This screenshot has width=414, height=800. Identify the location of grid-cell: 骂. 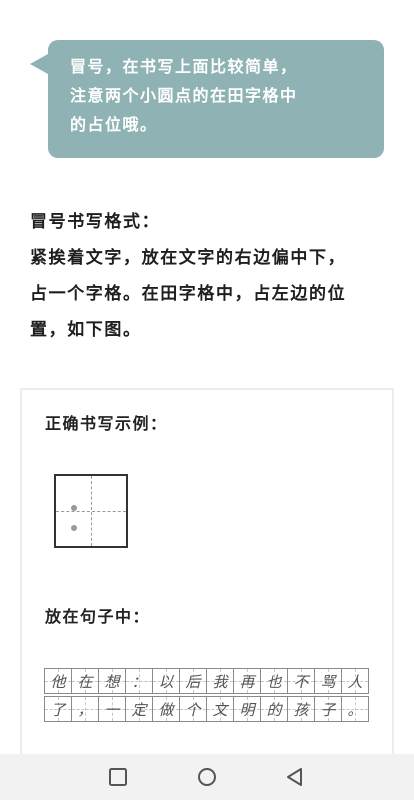
(328, 681).